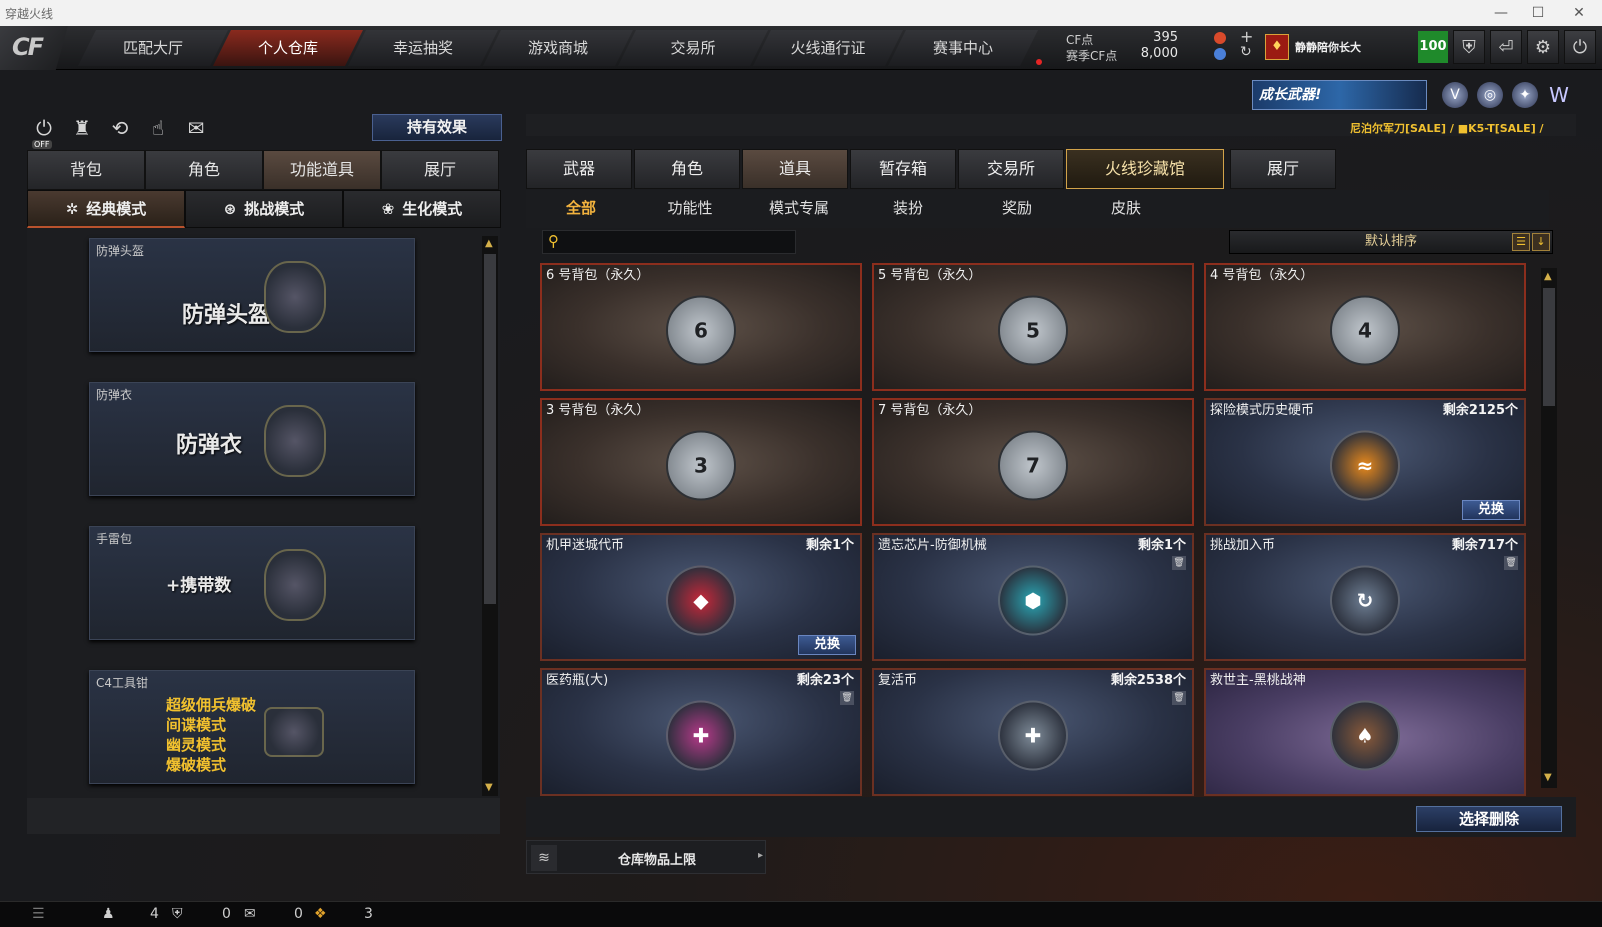 The height and width of the screenshot is (927, 1602). What do you see at coordinates (38, 914) in the screenshot?
I see `menu-icon: ☰` at bounding box center [38, 914].